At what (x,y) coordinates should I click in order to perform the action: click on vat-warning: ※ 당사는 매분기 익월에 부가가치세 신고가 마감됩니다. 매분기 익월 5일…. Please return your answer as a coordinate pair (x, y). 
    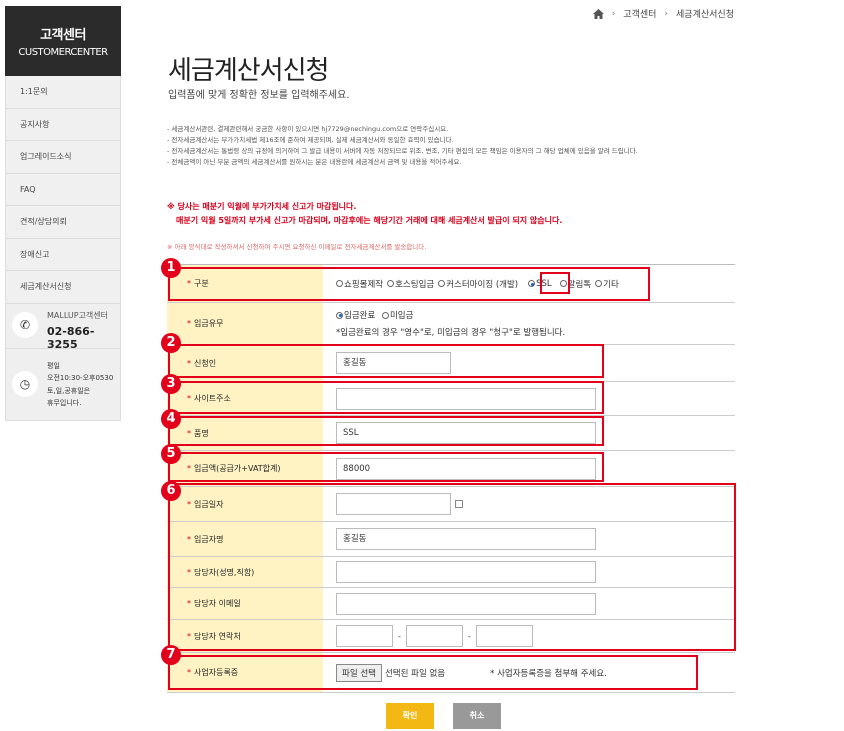
    Looking at the image, I should click on (364, 214).